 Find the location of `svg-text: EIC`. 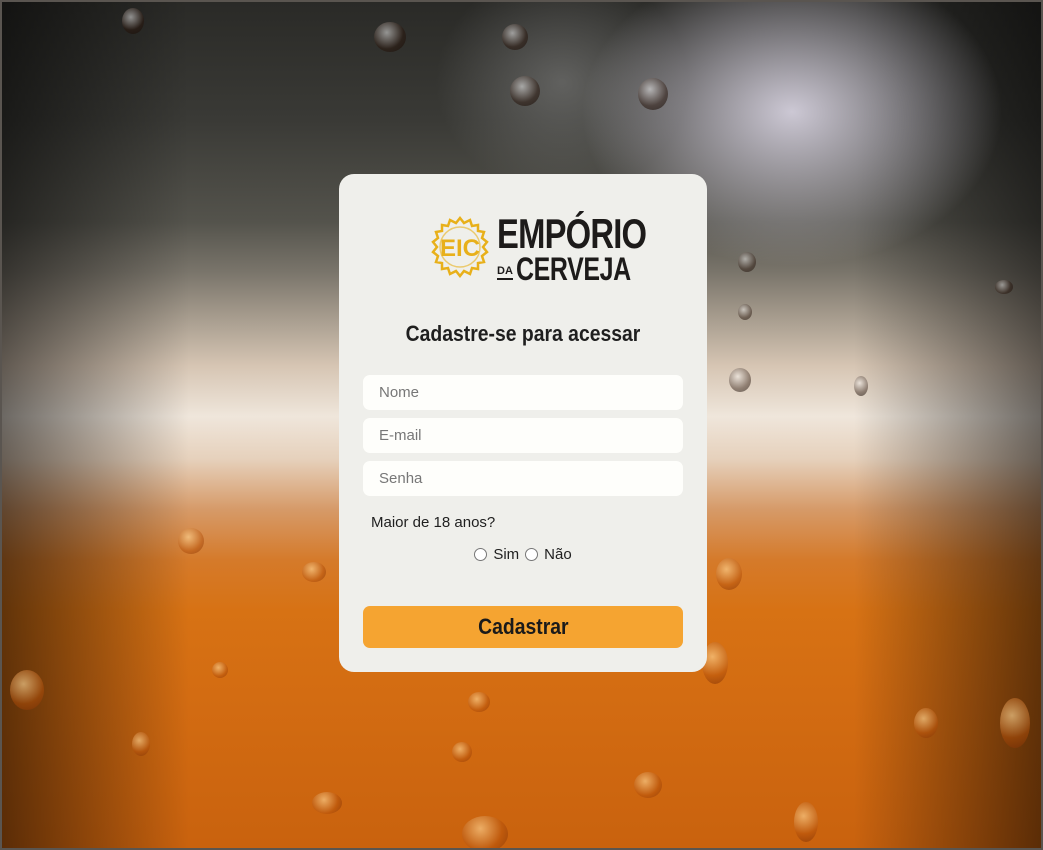

svg-text: EIC is located at coordinates (460, 248).